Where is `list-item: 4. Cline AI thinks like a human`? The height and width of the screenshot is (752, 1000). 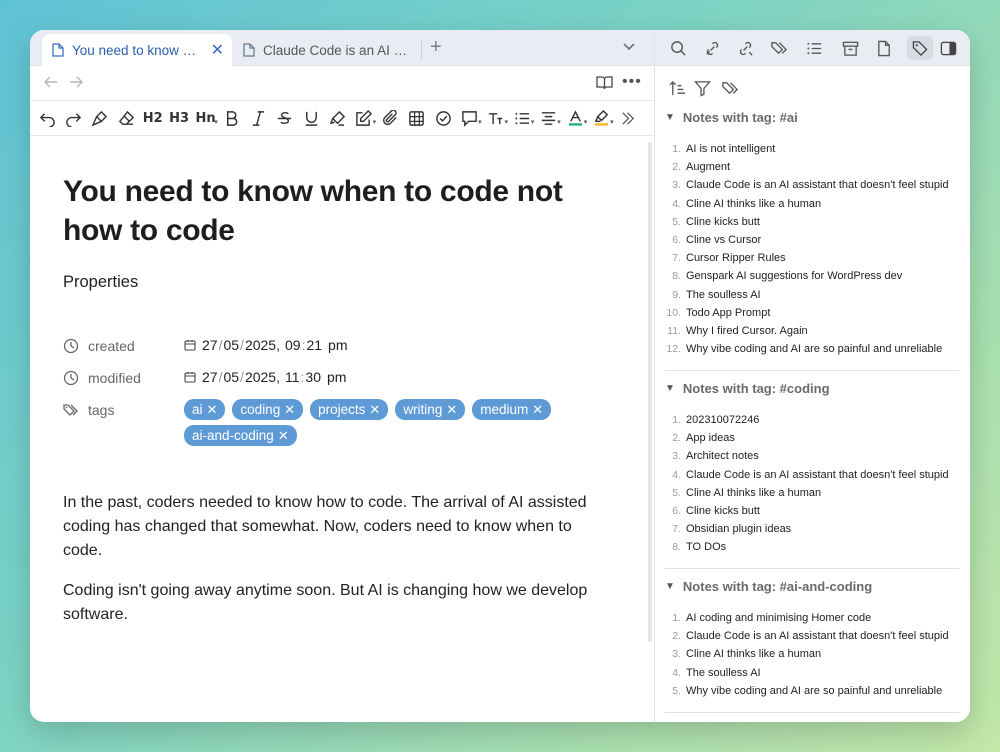 list-item: 4. Cline AI thinks like a human is located at coordinates (813, 204).